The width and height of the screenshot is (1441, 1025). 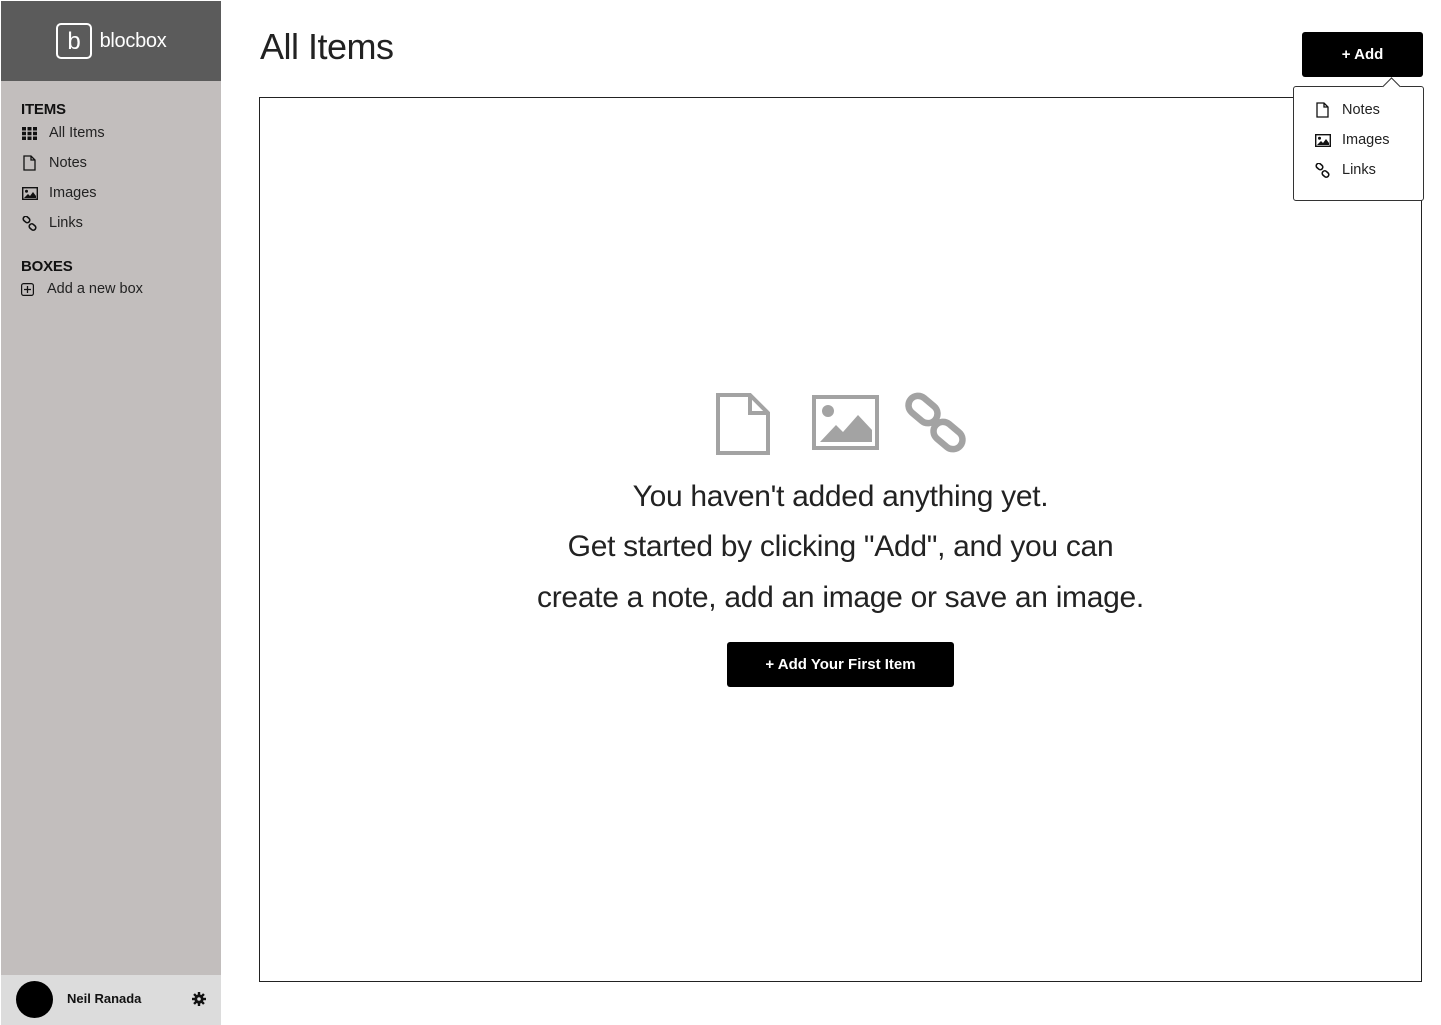 I want to click on add-dropdown-menu: Notes Images Links, so click(x=1358, y=143).